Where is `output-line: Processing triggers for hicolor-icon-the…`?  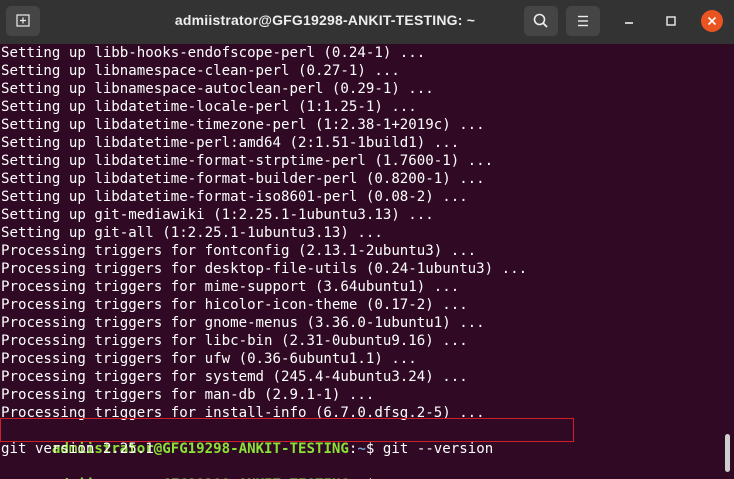 output-line: Processing triggers for hicolor-icon-the… is located at coordinates (234, 305).